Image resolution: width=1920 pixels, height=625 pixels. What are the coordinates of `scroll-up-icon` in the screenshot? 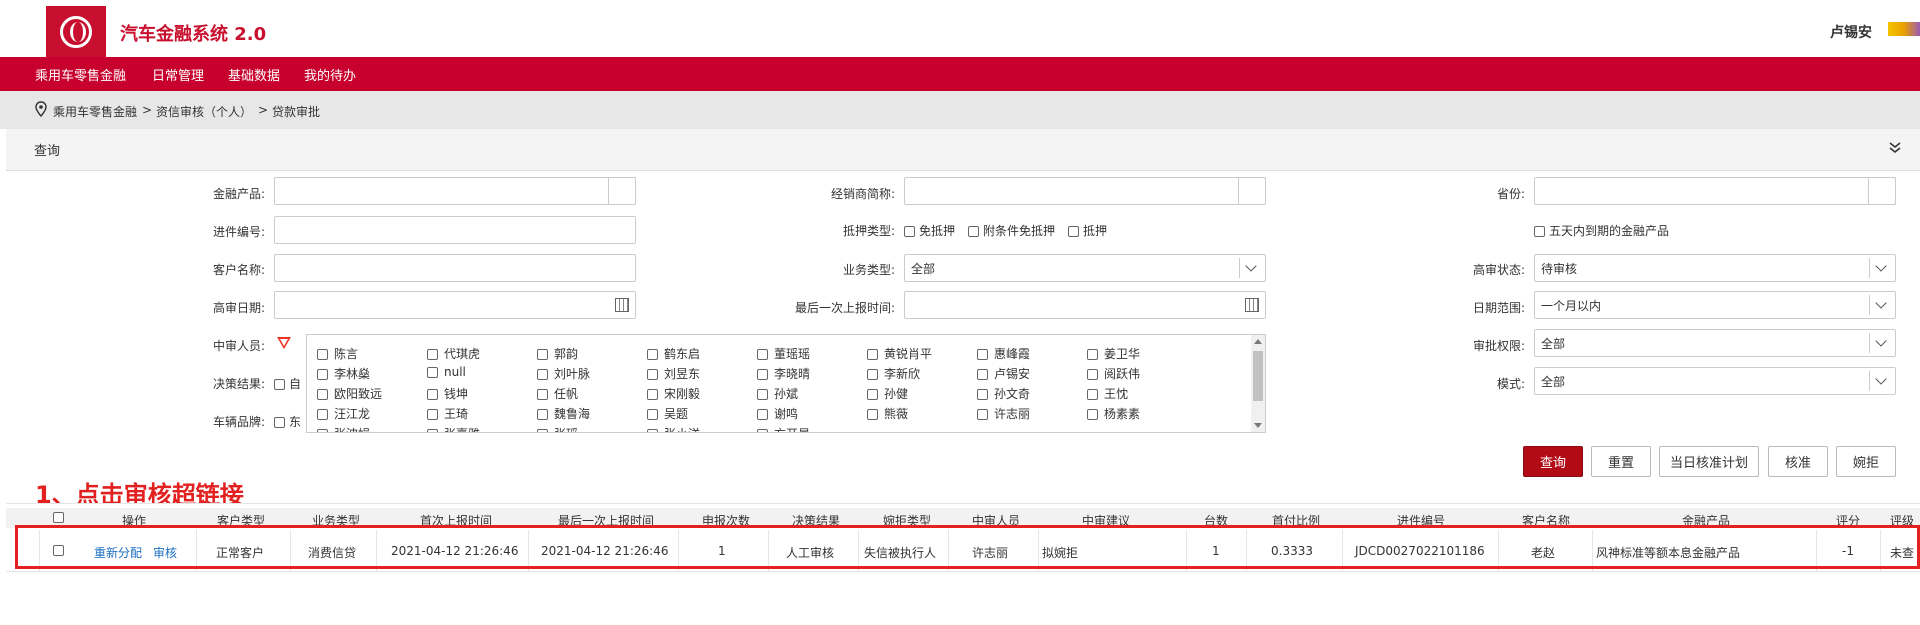 It's located at (1258, 341).